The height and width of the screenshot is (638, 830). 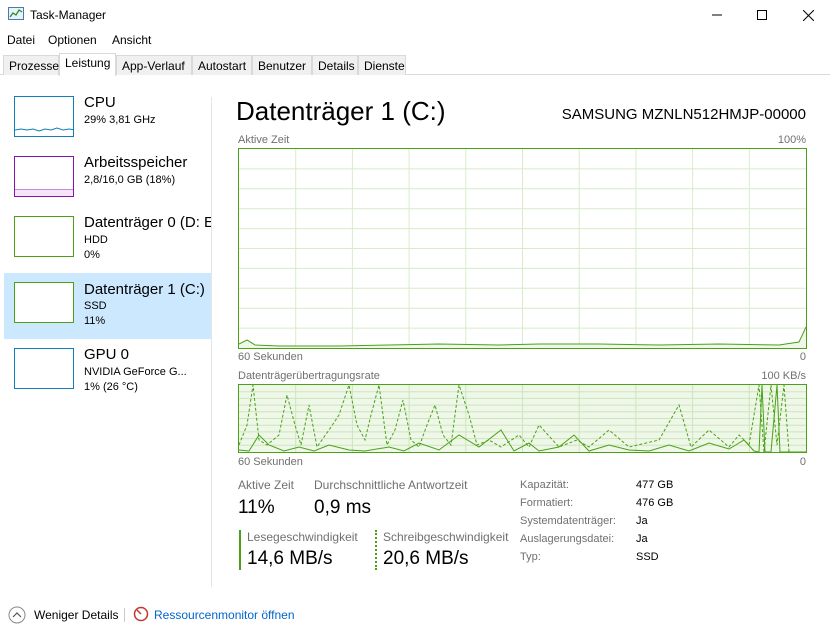 What do you see at coordinates (44, 302) in the screenshot?
I see `disk-1-thumbnail` at bounding box center [44, 302].